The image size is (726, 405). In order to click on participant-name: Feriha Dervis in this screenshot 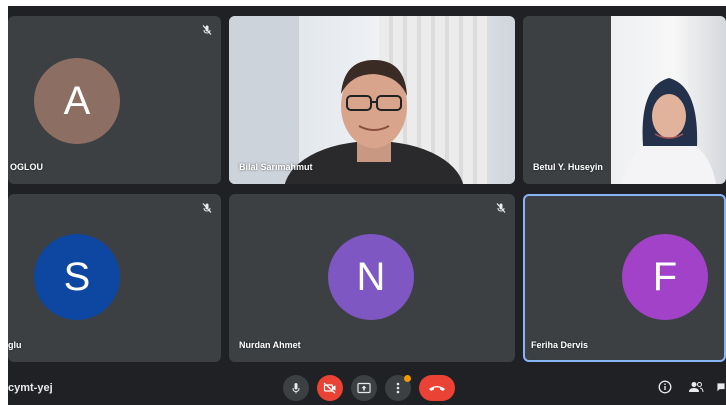, I will do `click(560, 345)`.